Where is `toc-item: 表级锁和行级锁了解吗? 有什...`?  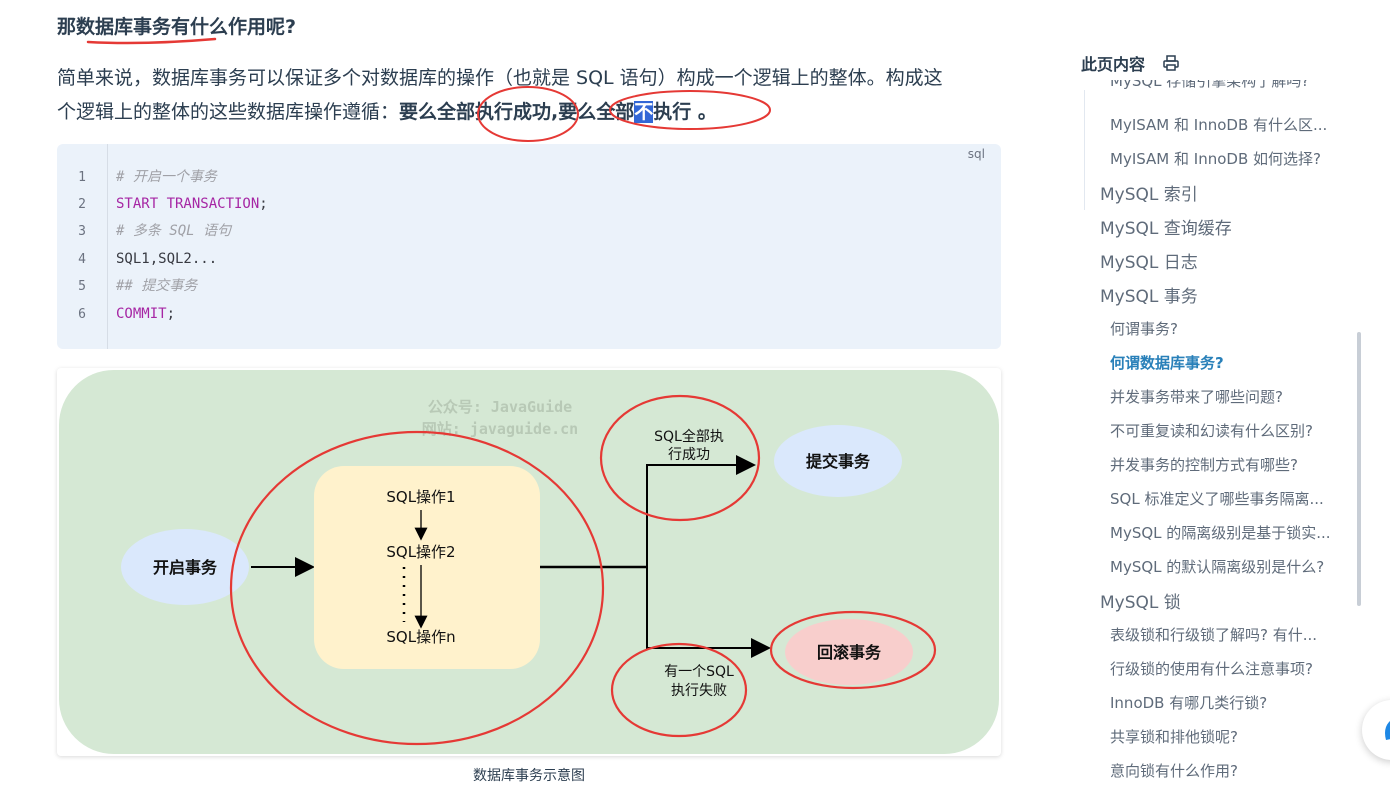 toc-item: 表级锁和行级锁了解吗? 有什... is located at coordinates (1230, 634).